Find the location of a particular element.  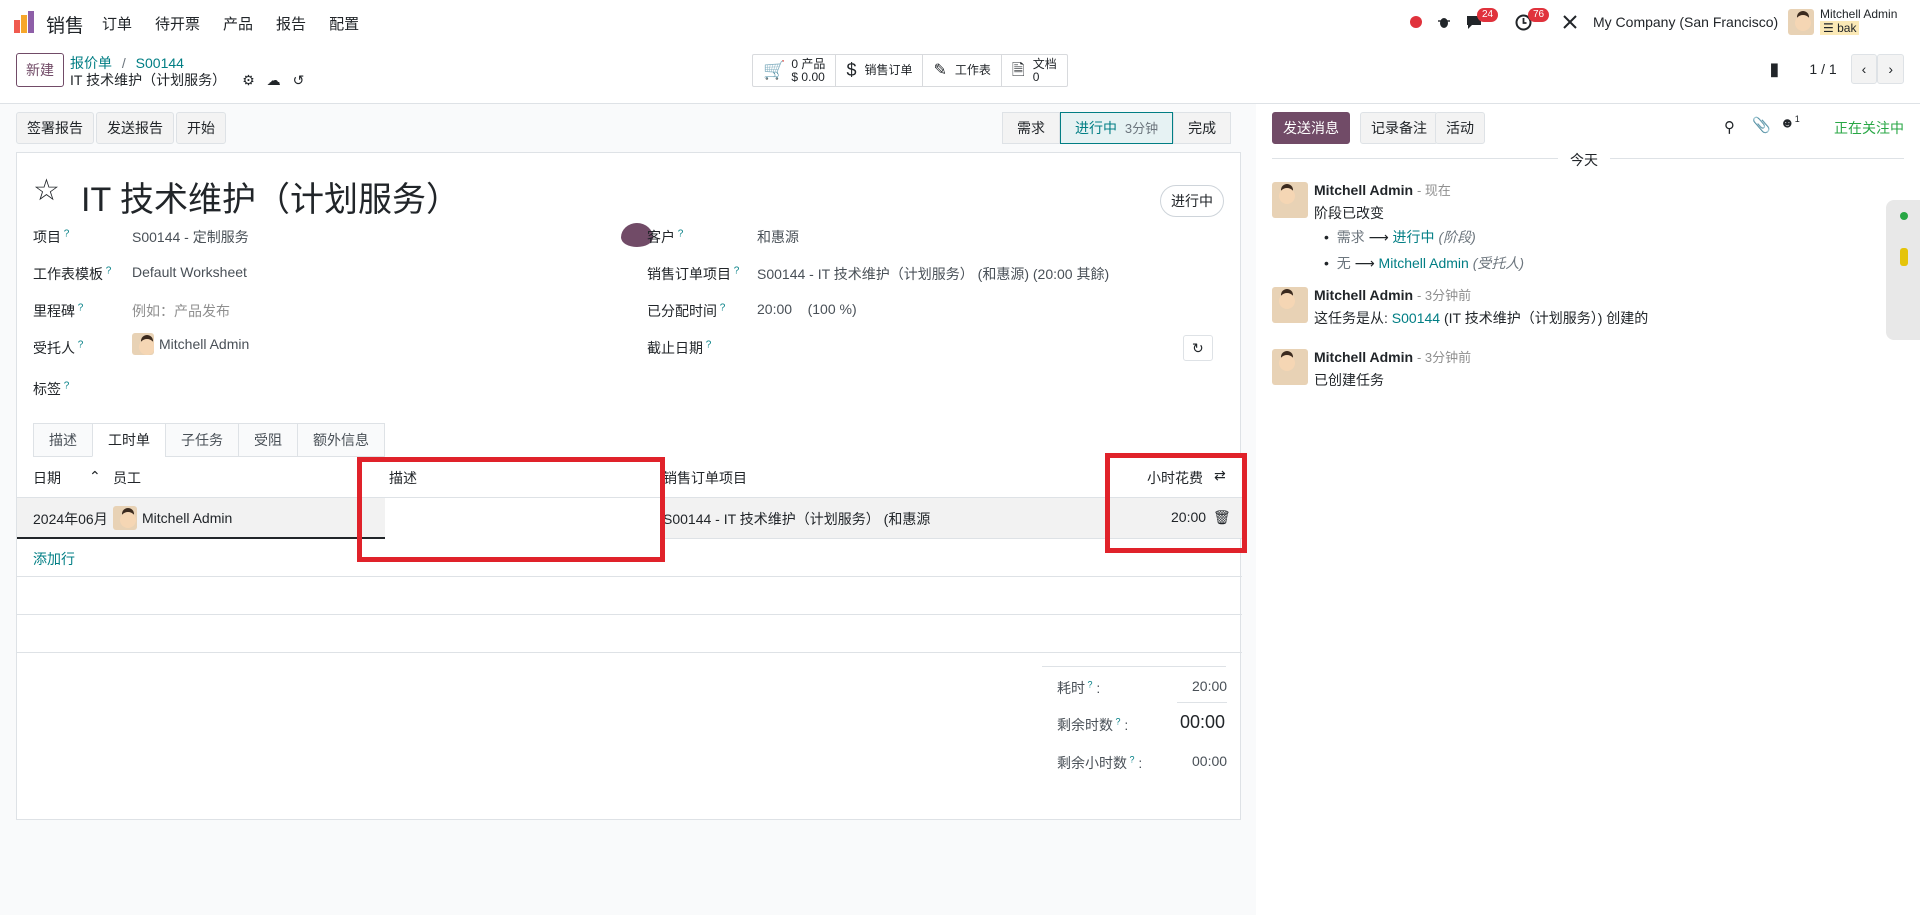

record-dot-icon is located at coordinates (1416, 22).